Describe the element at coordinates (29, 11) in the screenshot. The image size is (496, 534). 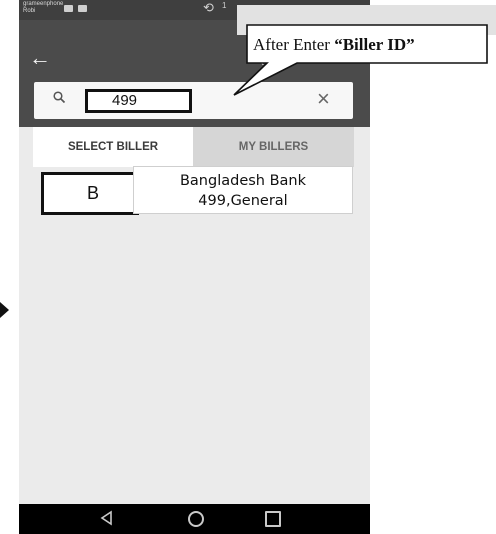
I see `carrier-name-2: Robi` at that location.